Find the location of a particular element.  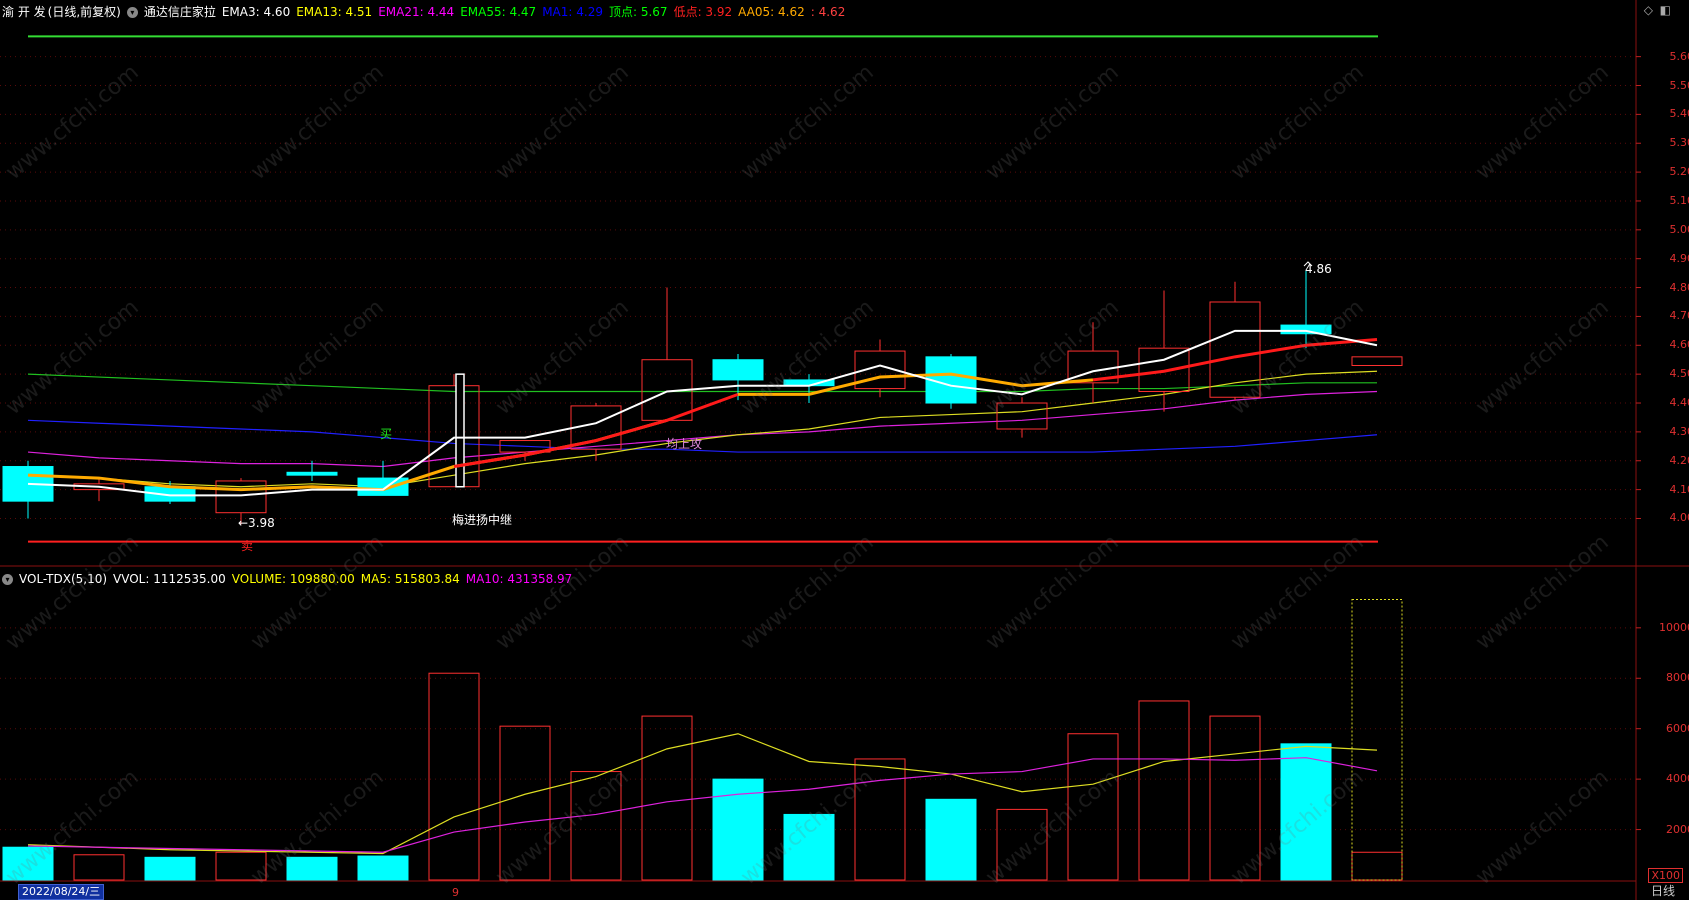

price-tick-label: 5.10 is located at coordinates (1679, 200).